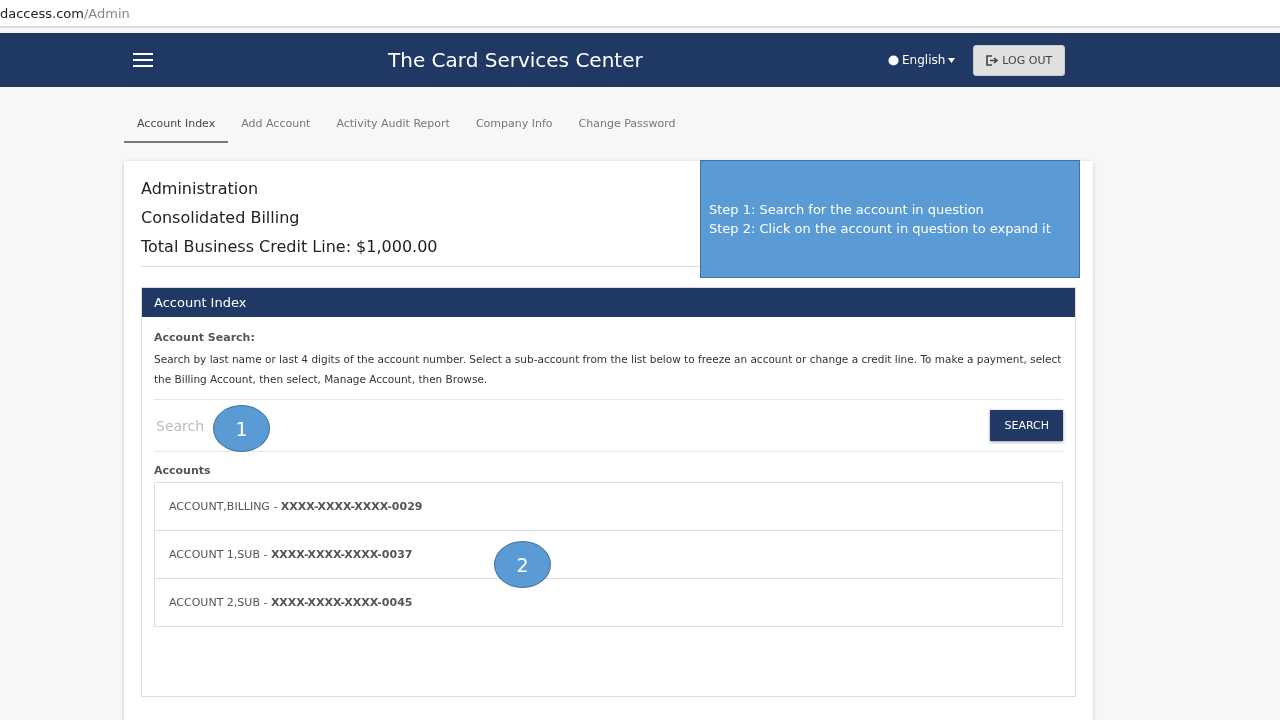 Image resolution: width=1280 pixels, height=720 pixels. Describe the element at coordinates (220, 217) in the screenshot. I see `summary-heading: Consolidated Billing` at that location.